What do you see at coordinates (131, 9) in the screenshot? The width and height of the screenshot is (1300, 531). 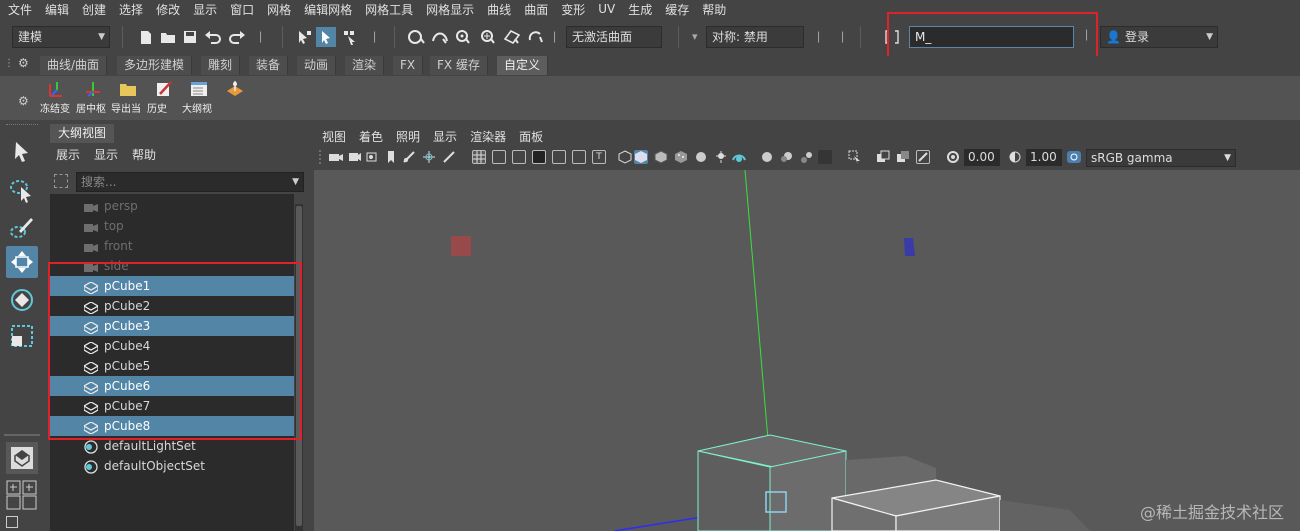 I see `menu-item: 选择` at bounding box center [131, 9].